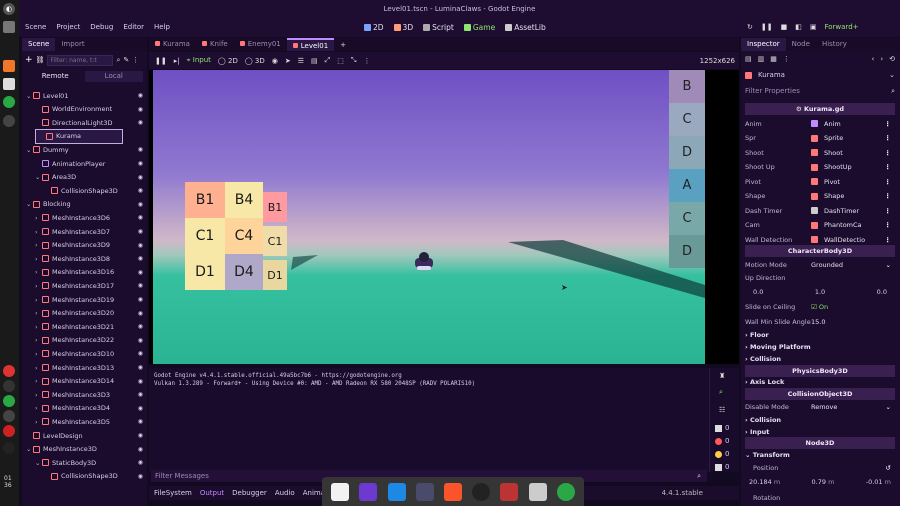  Describe the element at coordinates (820, 443) in the screenshot. I see `node3d-header: Node3D` at that location.